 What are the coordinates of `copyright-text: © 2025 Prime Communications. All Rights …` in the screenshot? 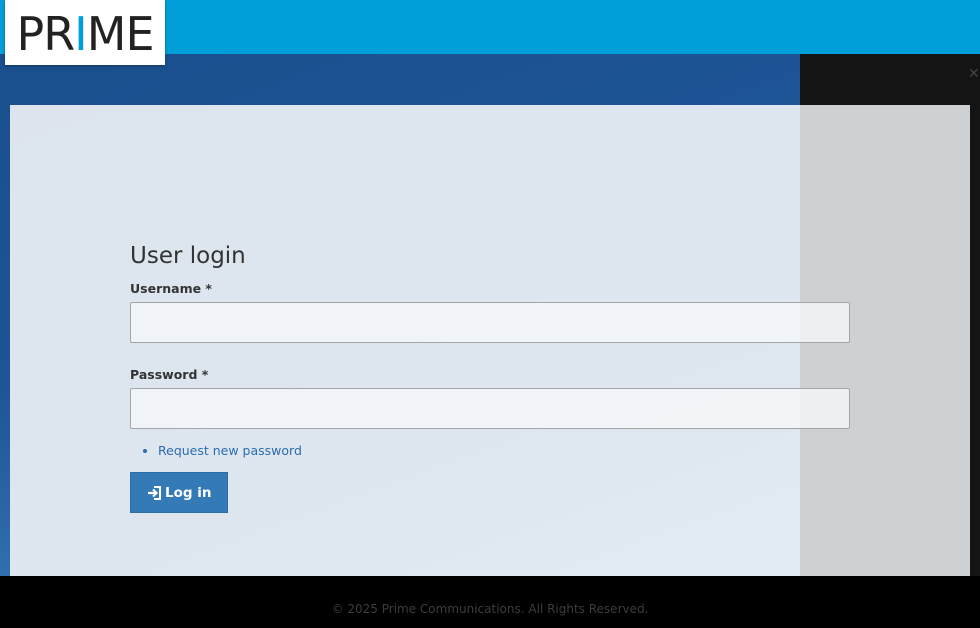 It's located at (490, 609).